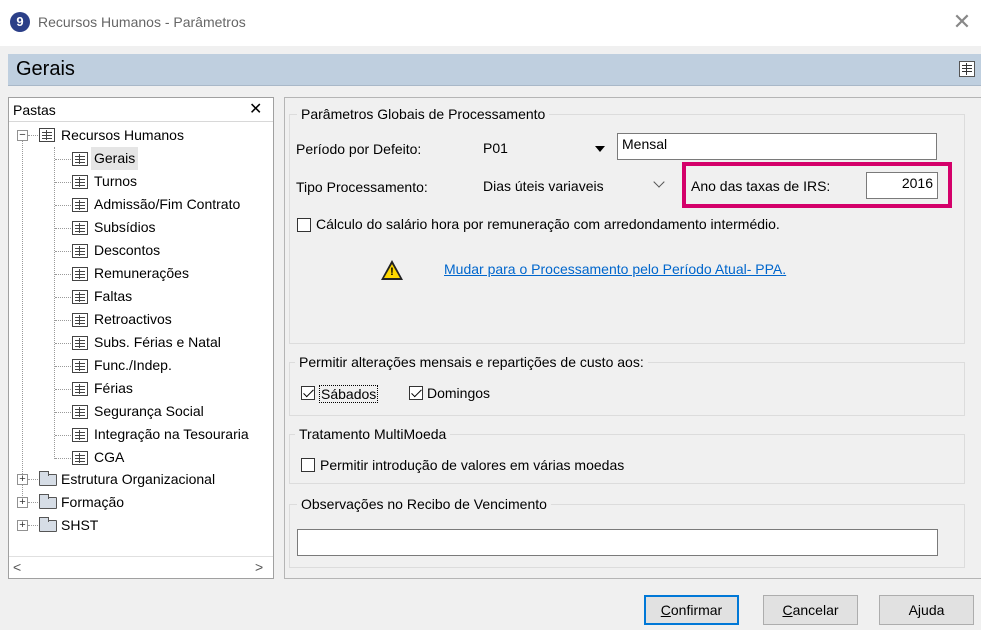  I want to click on sabados-label: Sábados, so click(349, 394).